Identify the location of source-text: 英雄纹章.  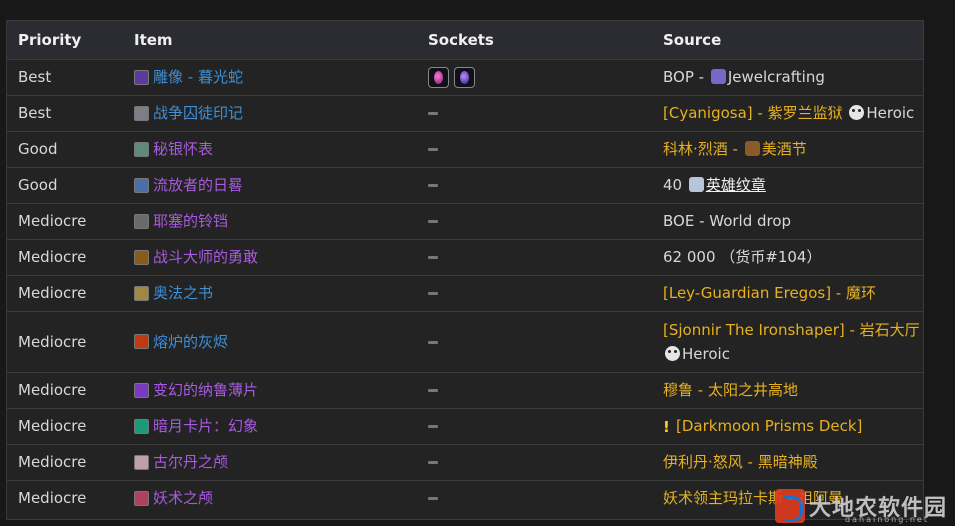
(736, 185).